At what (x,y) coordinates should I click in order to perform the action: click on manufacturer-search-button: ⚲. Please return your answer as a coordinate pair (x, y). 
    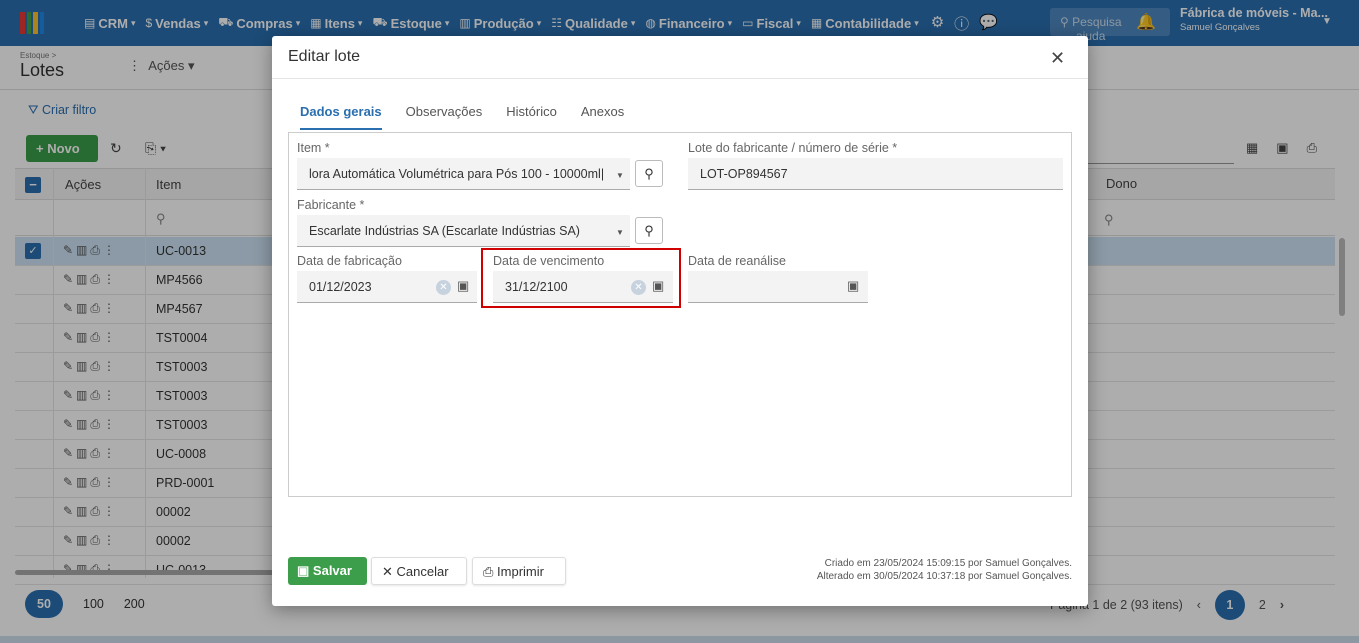
    Looking at the image, I should click on (649, 230).